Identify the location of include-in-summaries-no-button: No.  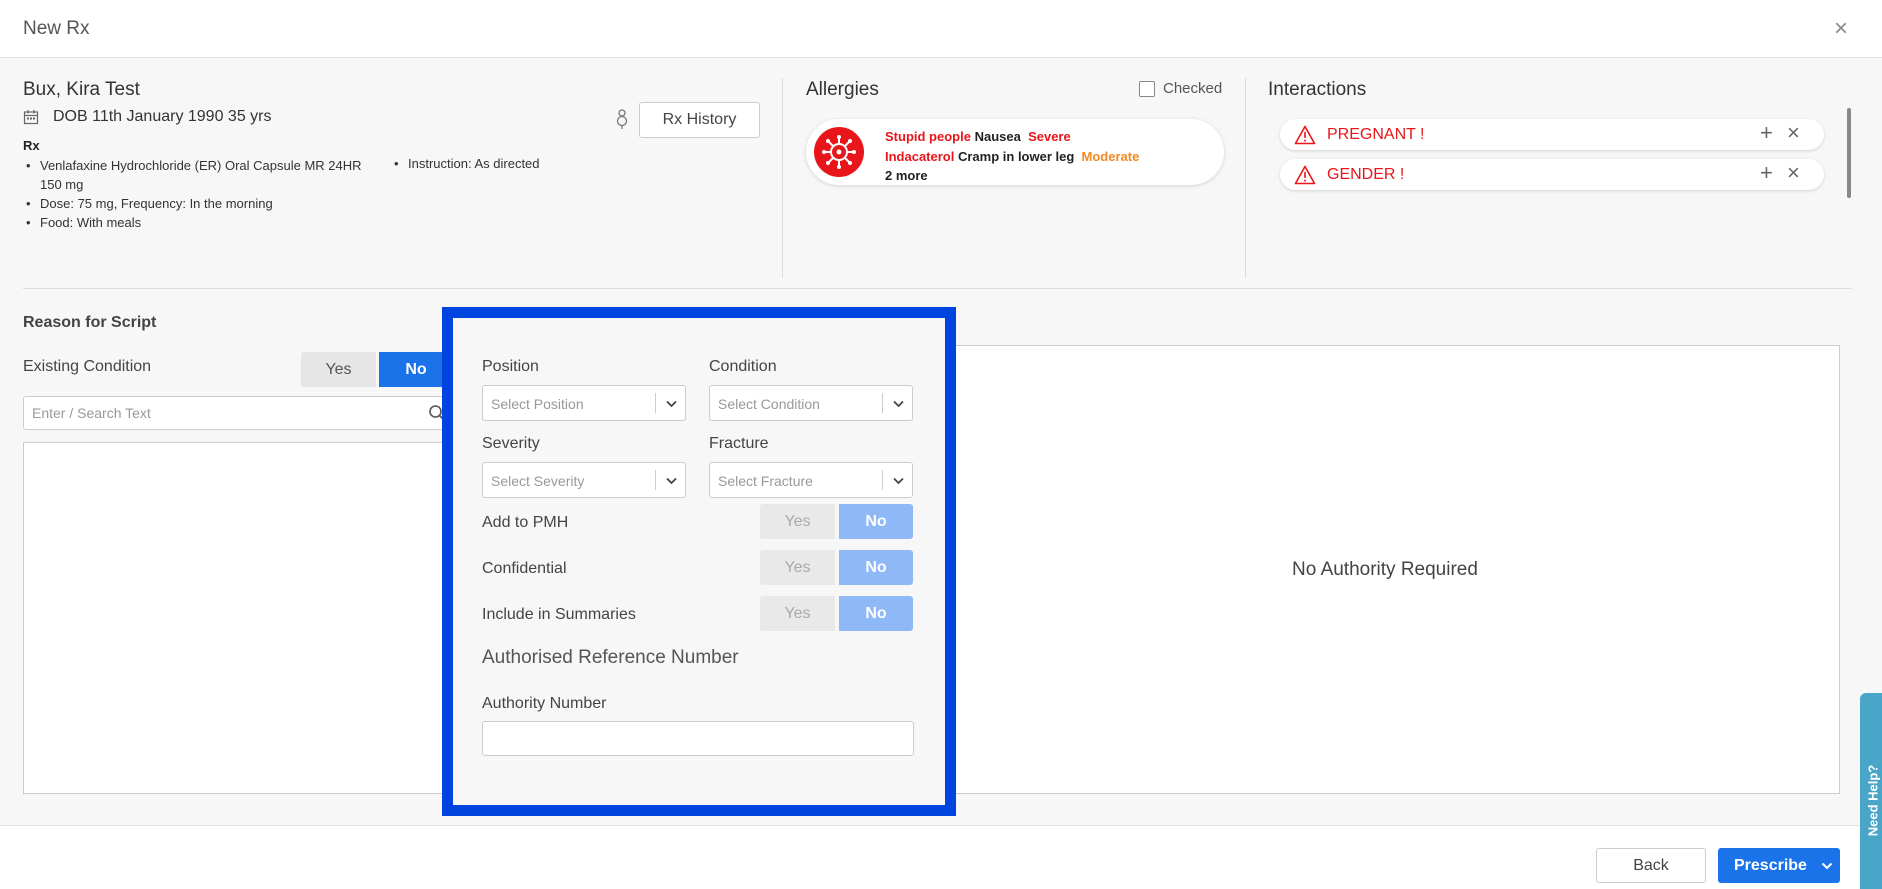
(876, 613).